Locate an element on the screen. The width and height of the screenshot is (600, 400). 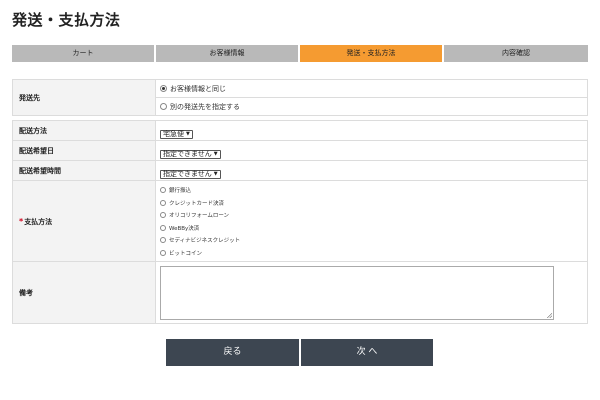
shipping-same-option: お客様情報と同じ is located at coordinates (193, 89).